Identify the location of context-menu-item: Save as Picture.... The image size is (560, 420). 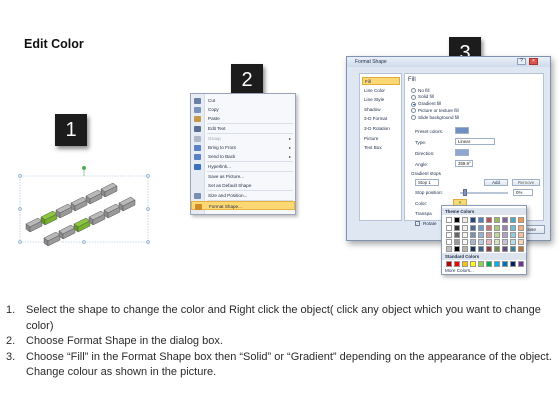
(243, 176).